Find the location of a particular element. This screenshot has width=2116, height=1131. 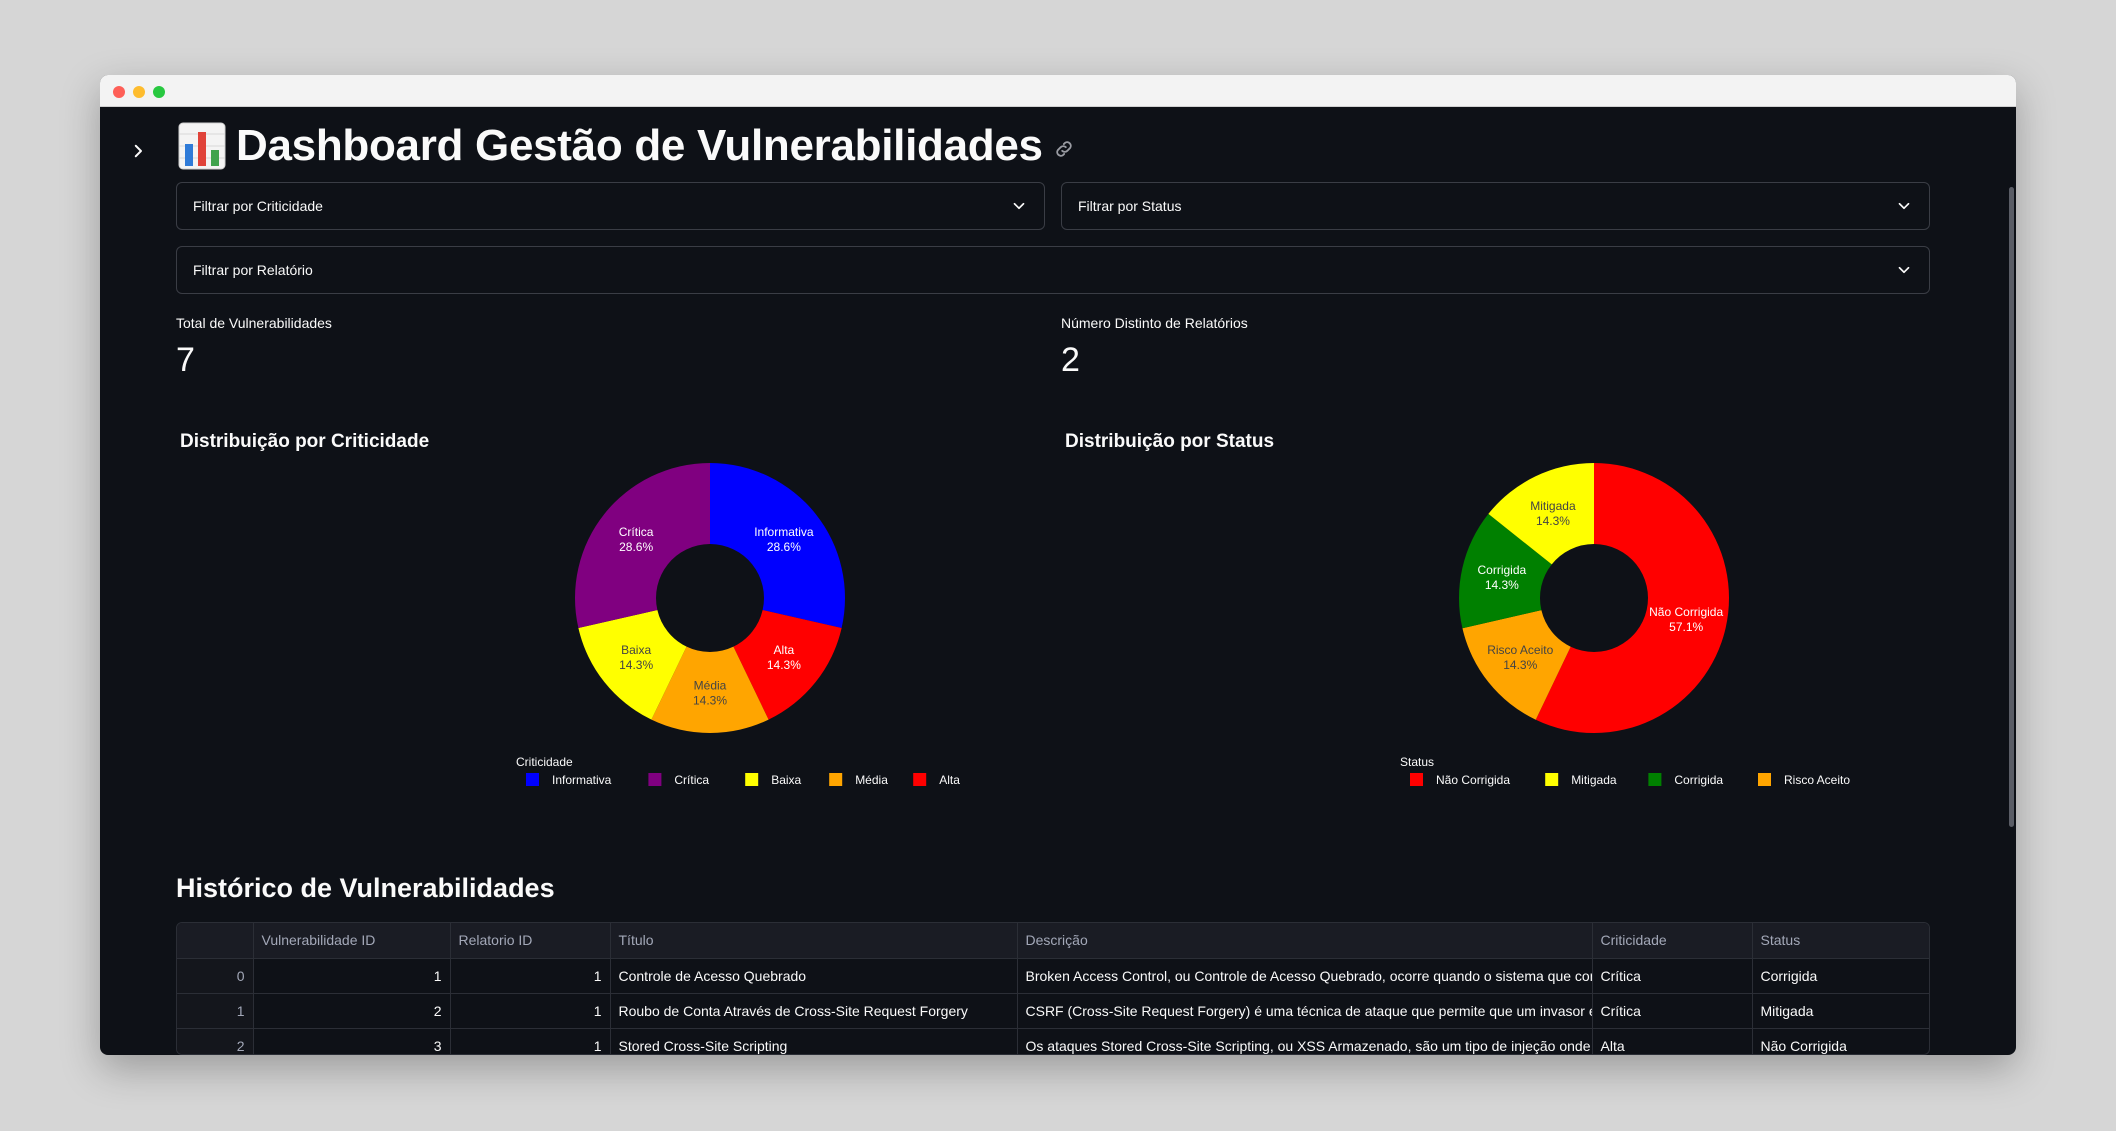

slice-label: Corrigida is located at coordinates (1501, 570).